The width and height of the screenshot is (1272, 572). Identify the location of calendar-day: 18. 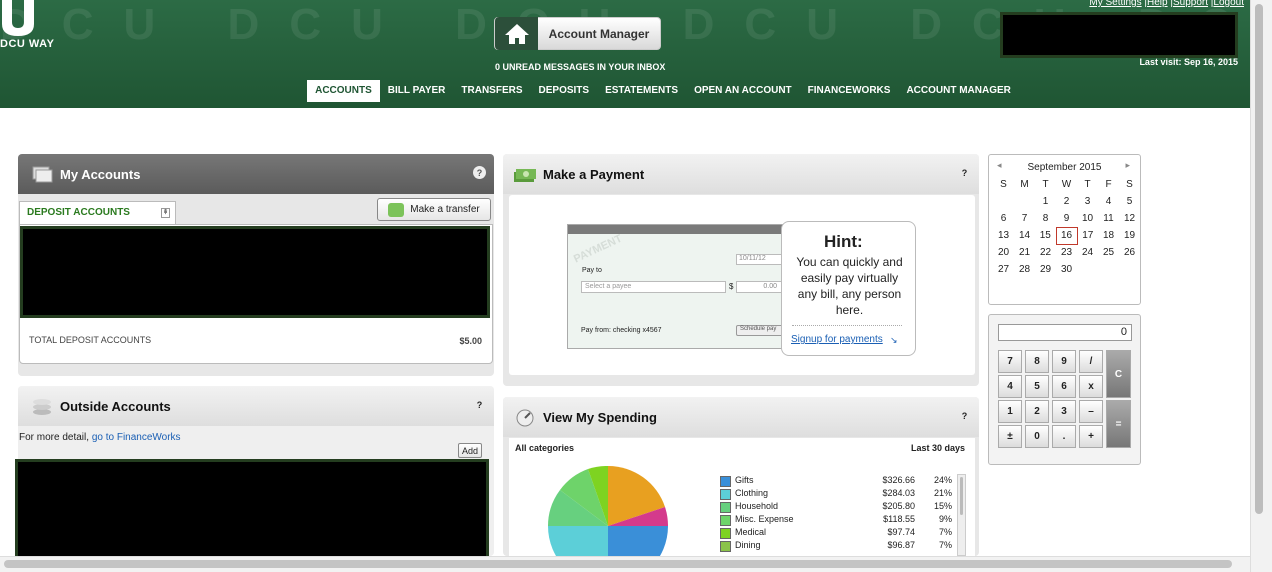
(1108, 235).